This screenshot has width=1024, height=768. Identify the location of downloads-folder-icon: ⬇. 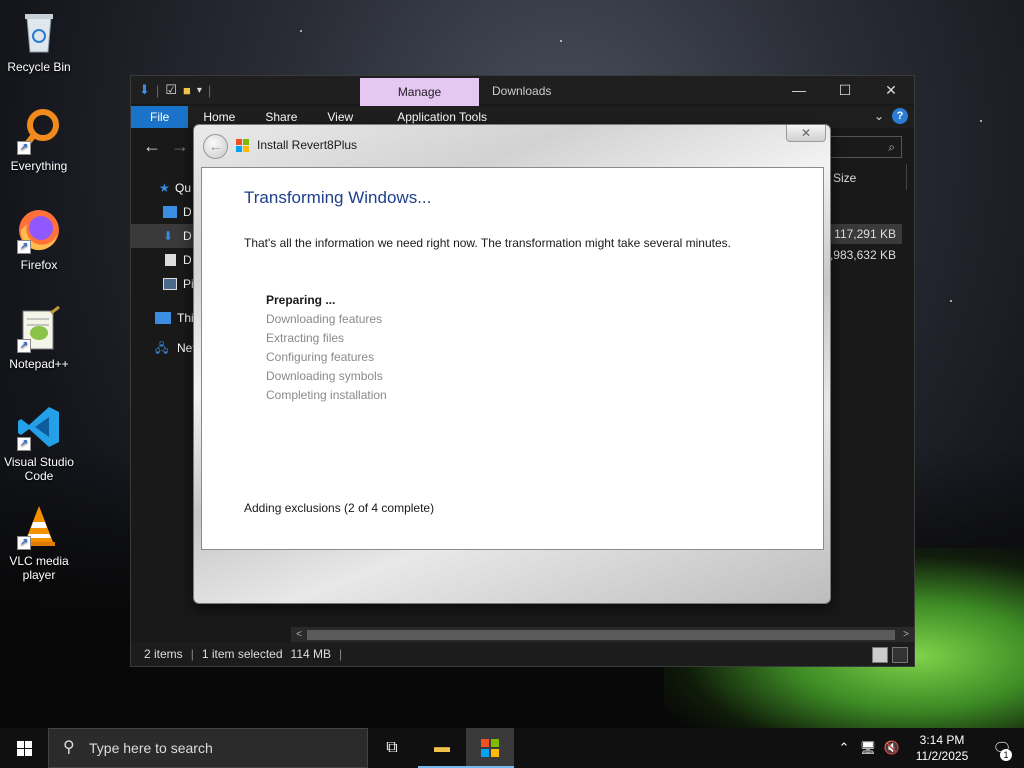
(168, 236).